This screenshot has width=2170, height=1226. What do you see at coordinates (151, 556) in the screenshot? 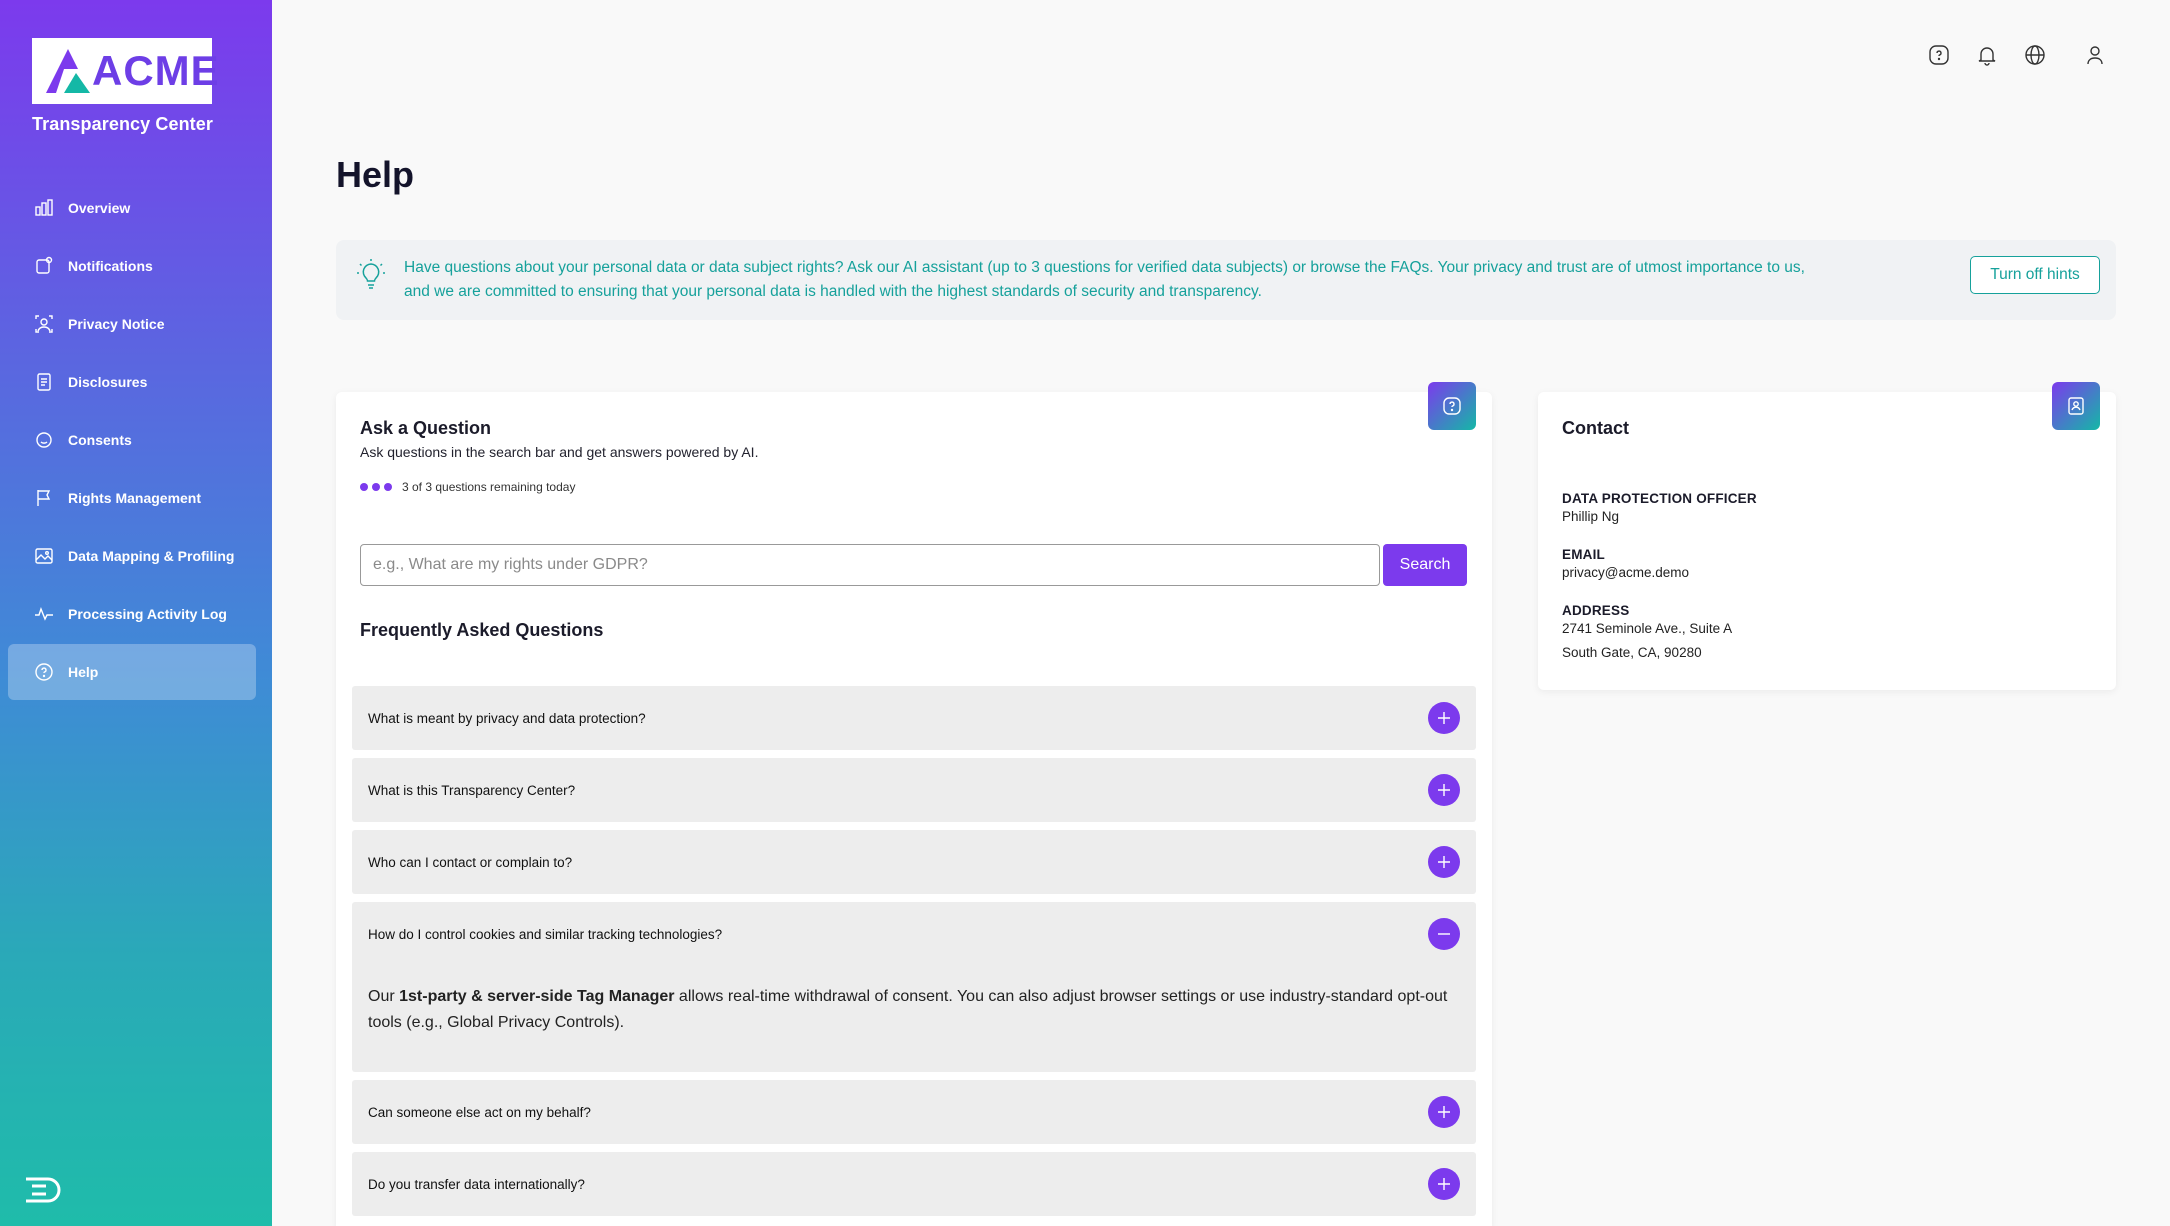
I see `sidebar-item-label: Data Mapping & Profiling` at bounding box center [151, 556].